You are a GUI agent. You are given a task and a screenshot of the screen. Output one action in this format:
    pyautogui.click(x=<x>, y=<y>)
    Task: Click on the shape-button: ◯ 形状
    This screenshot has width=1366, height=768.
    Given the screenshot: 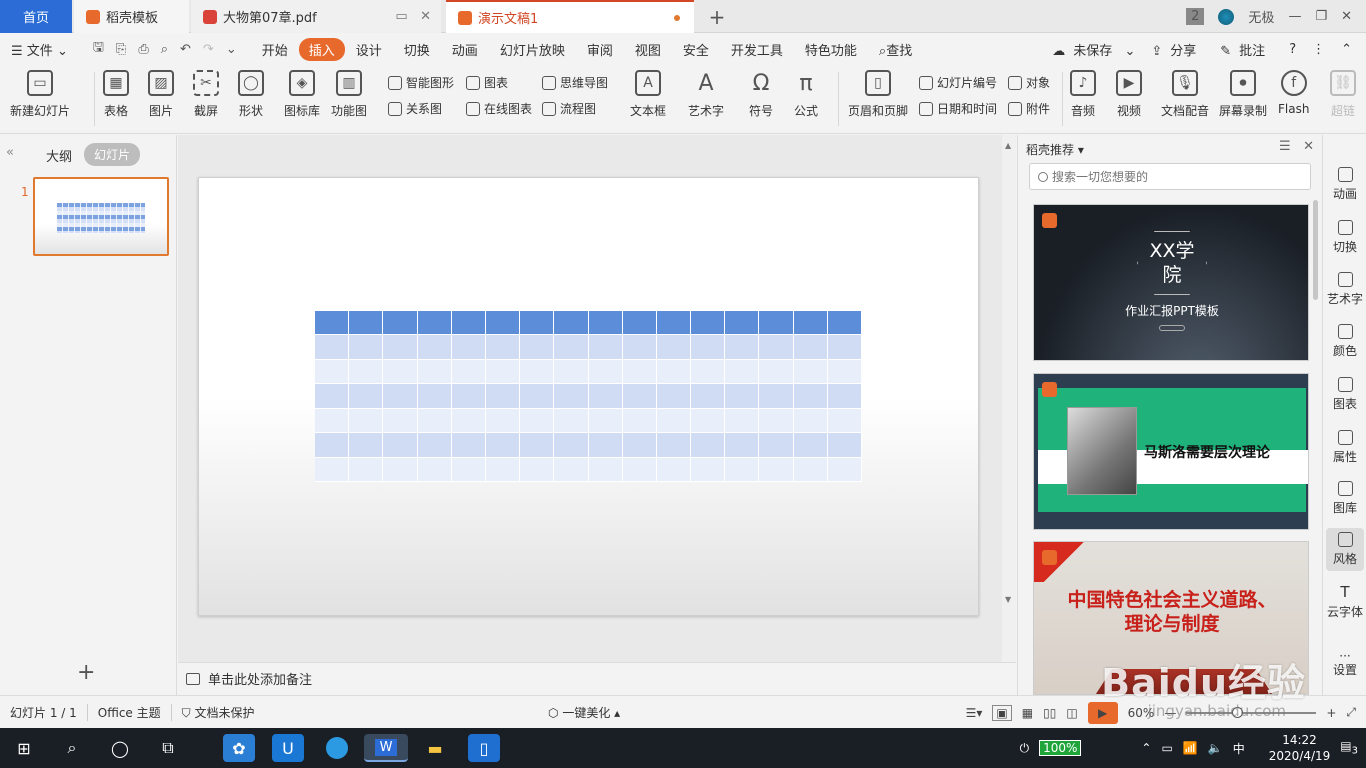 What is the action you would take?
    pyautogui.click(x=251, y=94)
    